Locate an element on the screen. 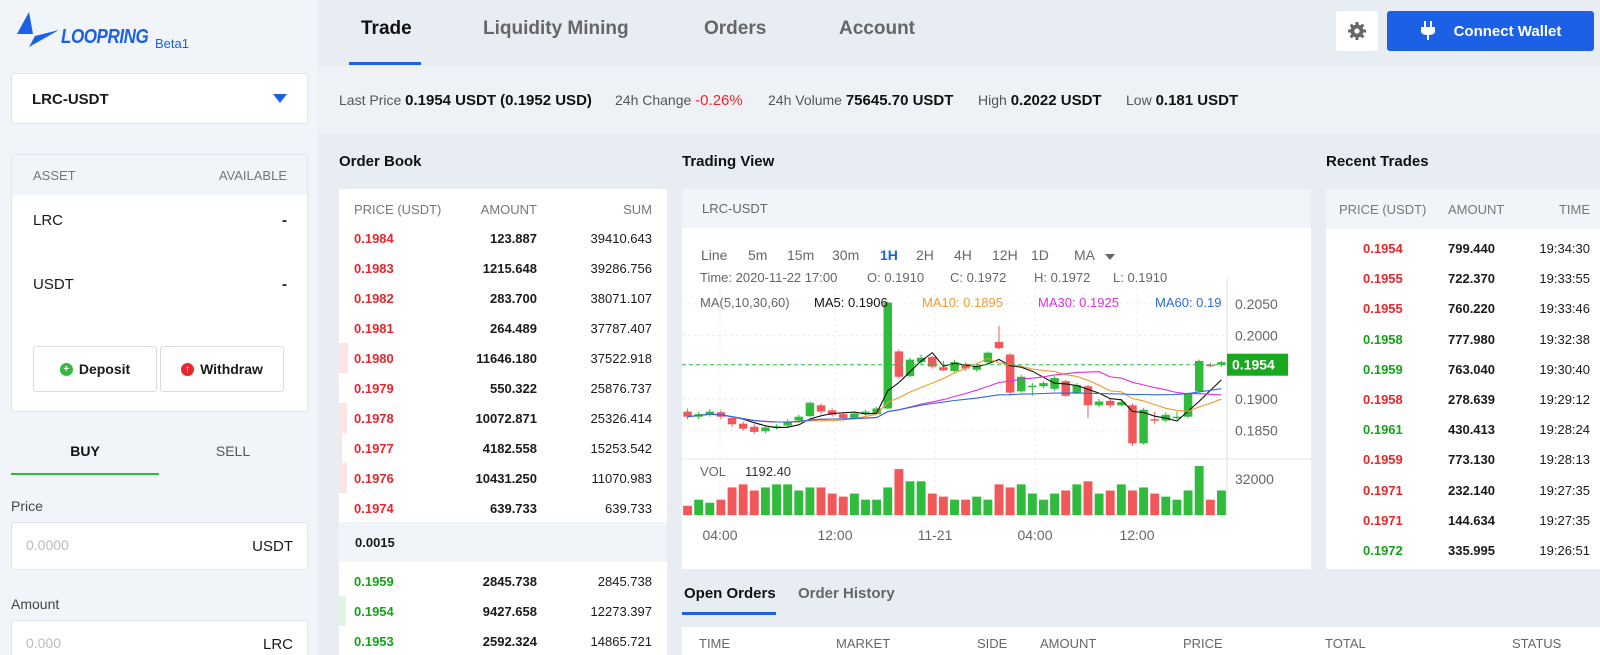  ask-amount: 639.733 is located at coordinates (513, 508).